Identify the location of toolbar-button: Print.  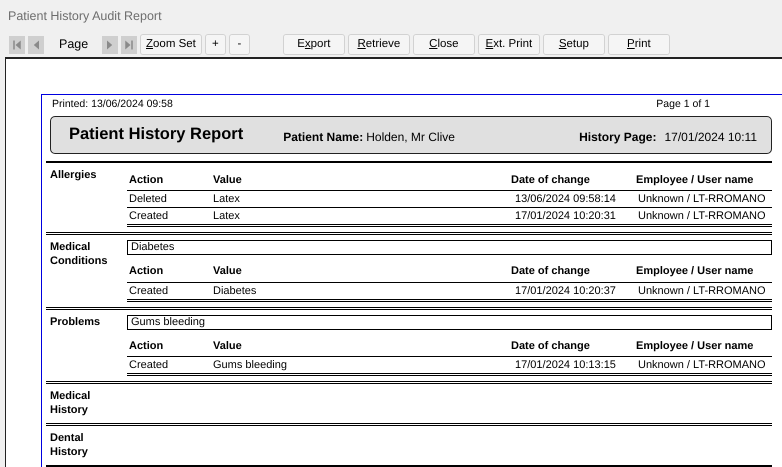
(639, 44).